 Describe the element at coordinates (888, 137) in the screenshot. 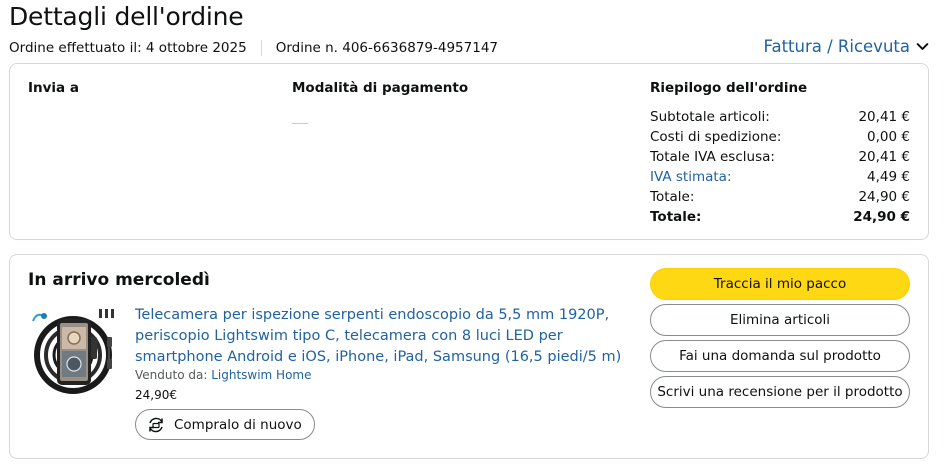

I see `summary-value: 0,00 €` at that location.